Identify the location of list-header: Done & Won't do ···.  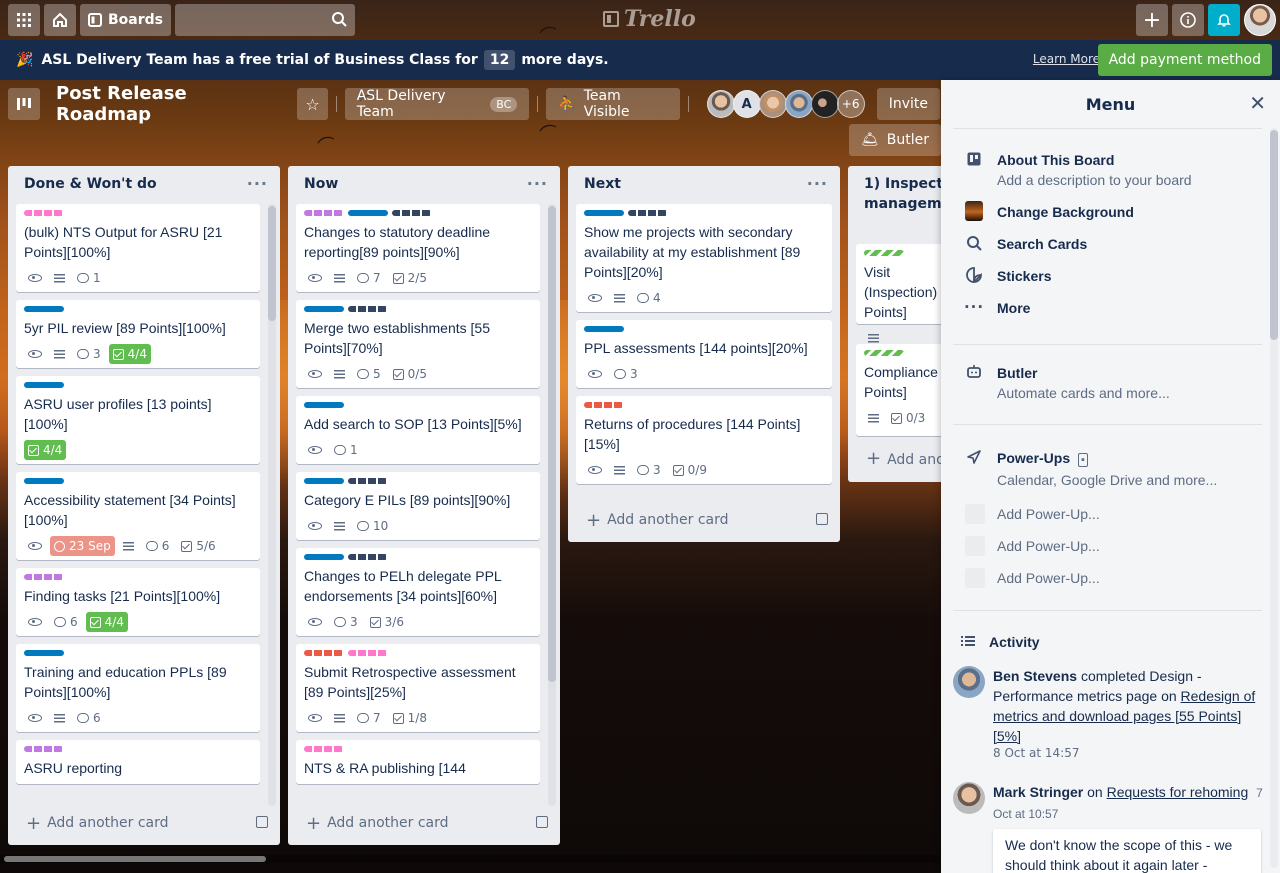
(144, 184).